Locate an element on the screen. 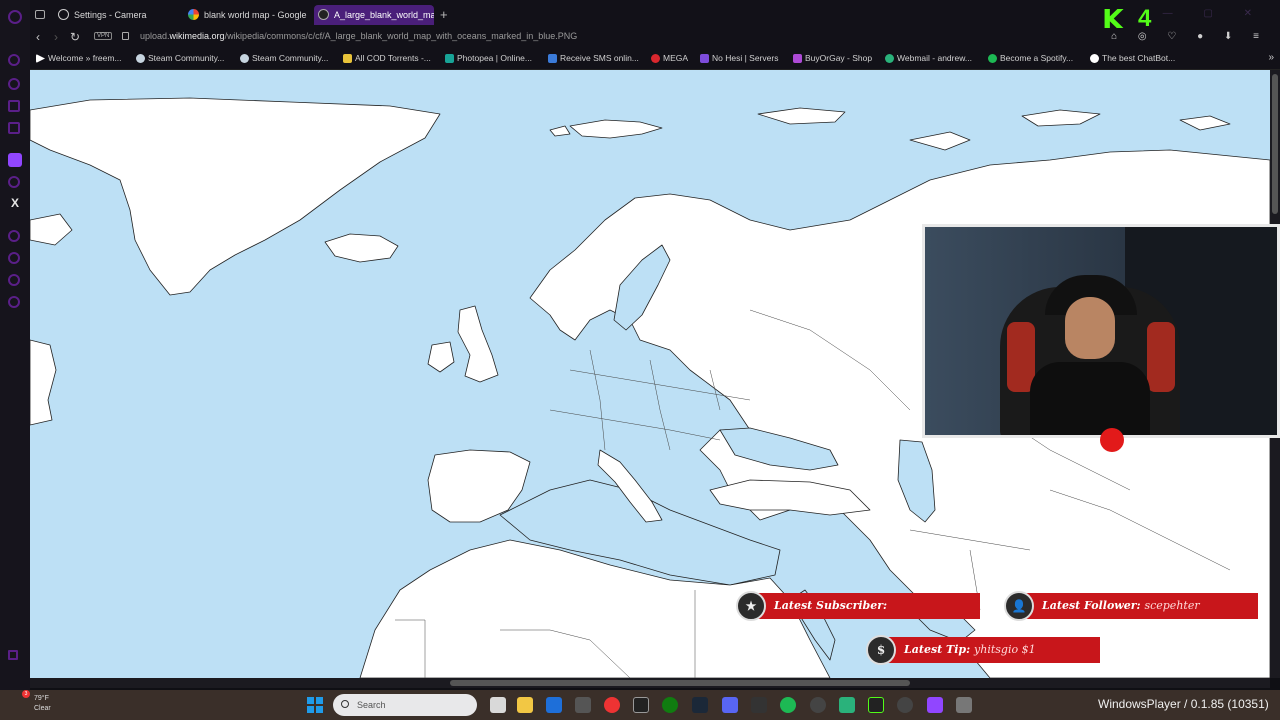 The width and height of the screenshot is (1280, 720). toolbar-right-icons: ⌂ ◎ ♡ ● ⬇ ≡ is located at coordinates (1189, 36).